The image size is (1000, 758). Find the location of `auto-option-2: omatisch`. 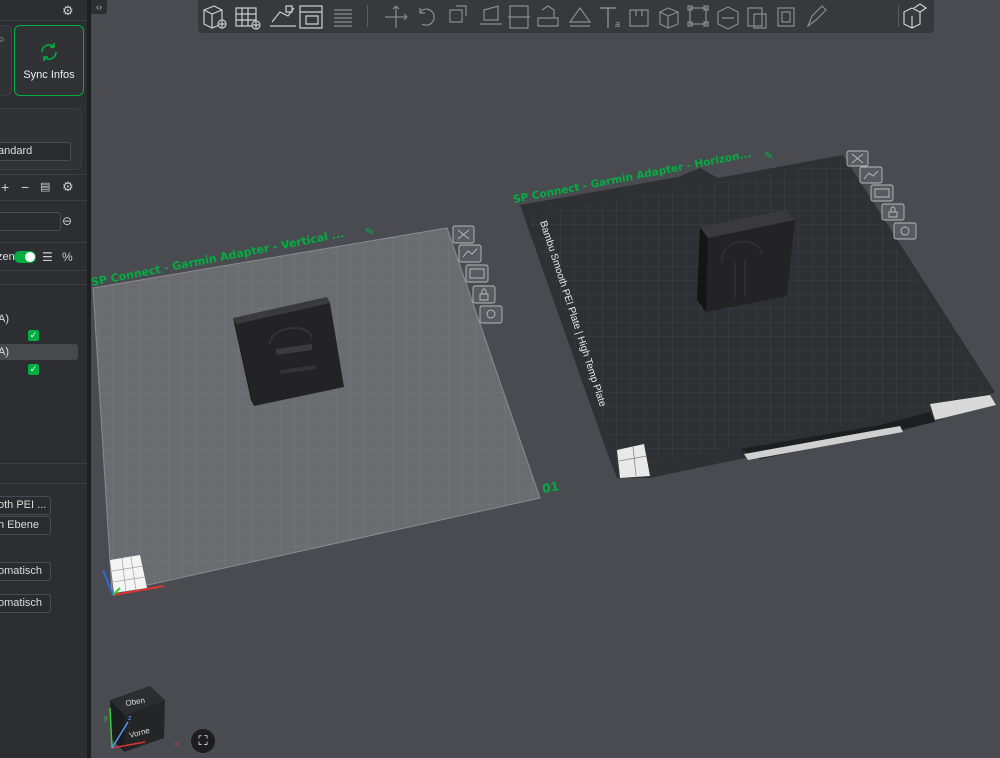

auto-option-2: omatisch is located at coordinates (25, 603).